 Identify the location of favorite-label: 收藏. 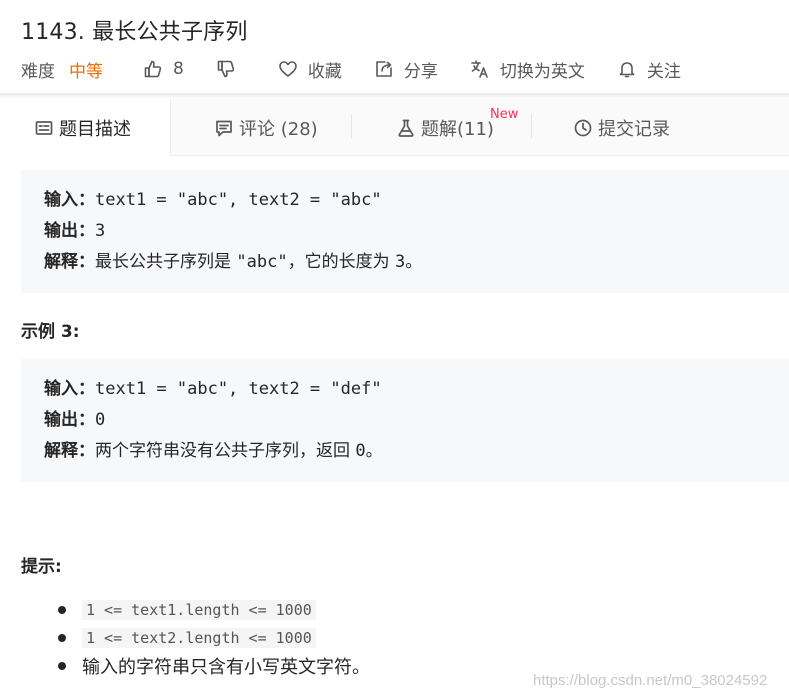
(324, 71).